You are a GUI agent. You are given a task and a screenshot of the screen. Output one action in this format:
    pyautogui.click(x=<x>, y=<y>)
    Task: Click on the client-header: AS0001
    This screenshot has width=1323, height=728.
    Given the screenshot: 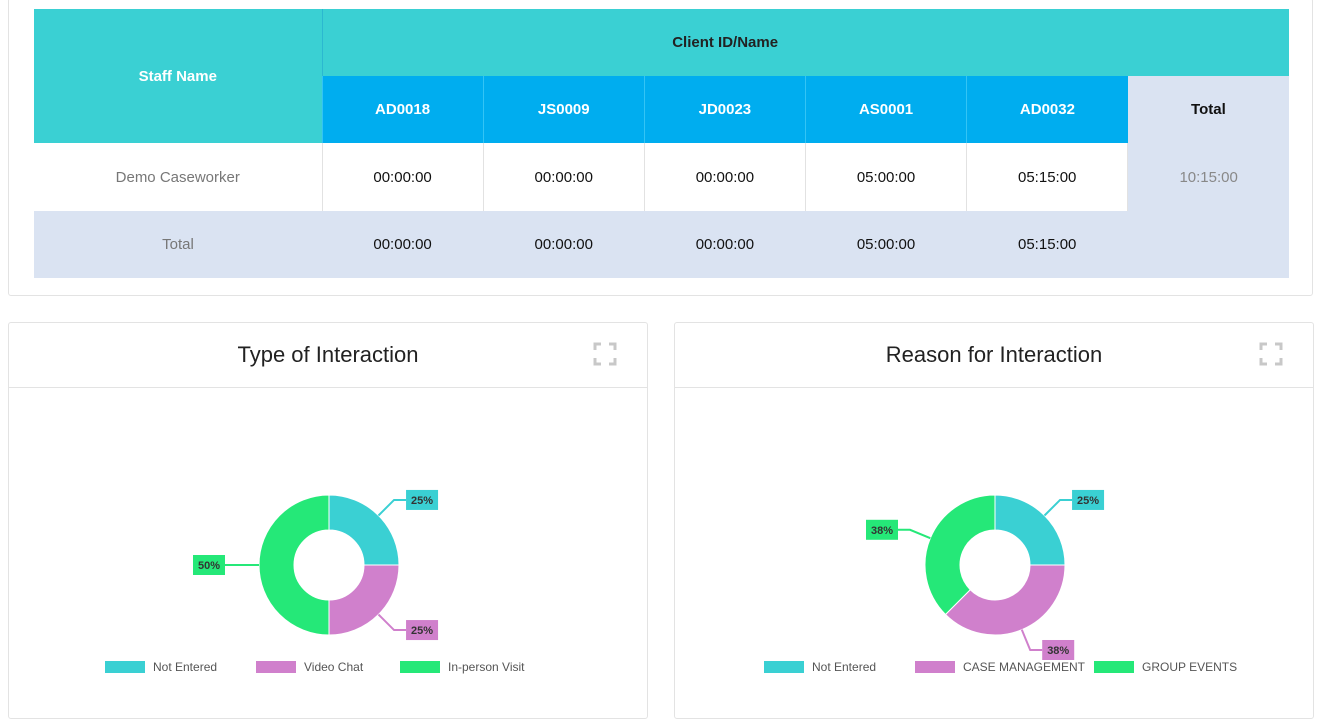 What is the action you would take?
    pyautogui.click(x=885, y=109)
    